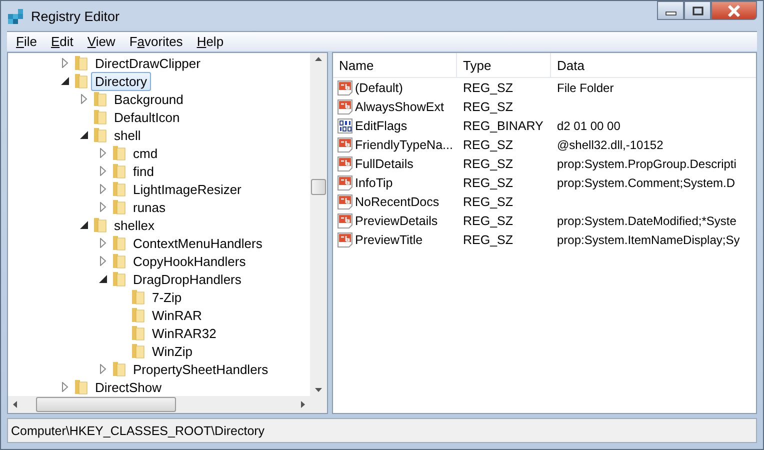 This screenshot has height=450, width=764. I want to click on tree-item: runas, so click(149, 207).